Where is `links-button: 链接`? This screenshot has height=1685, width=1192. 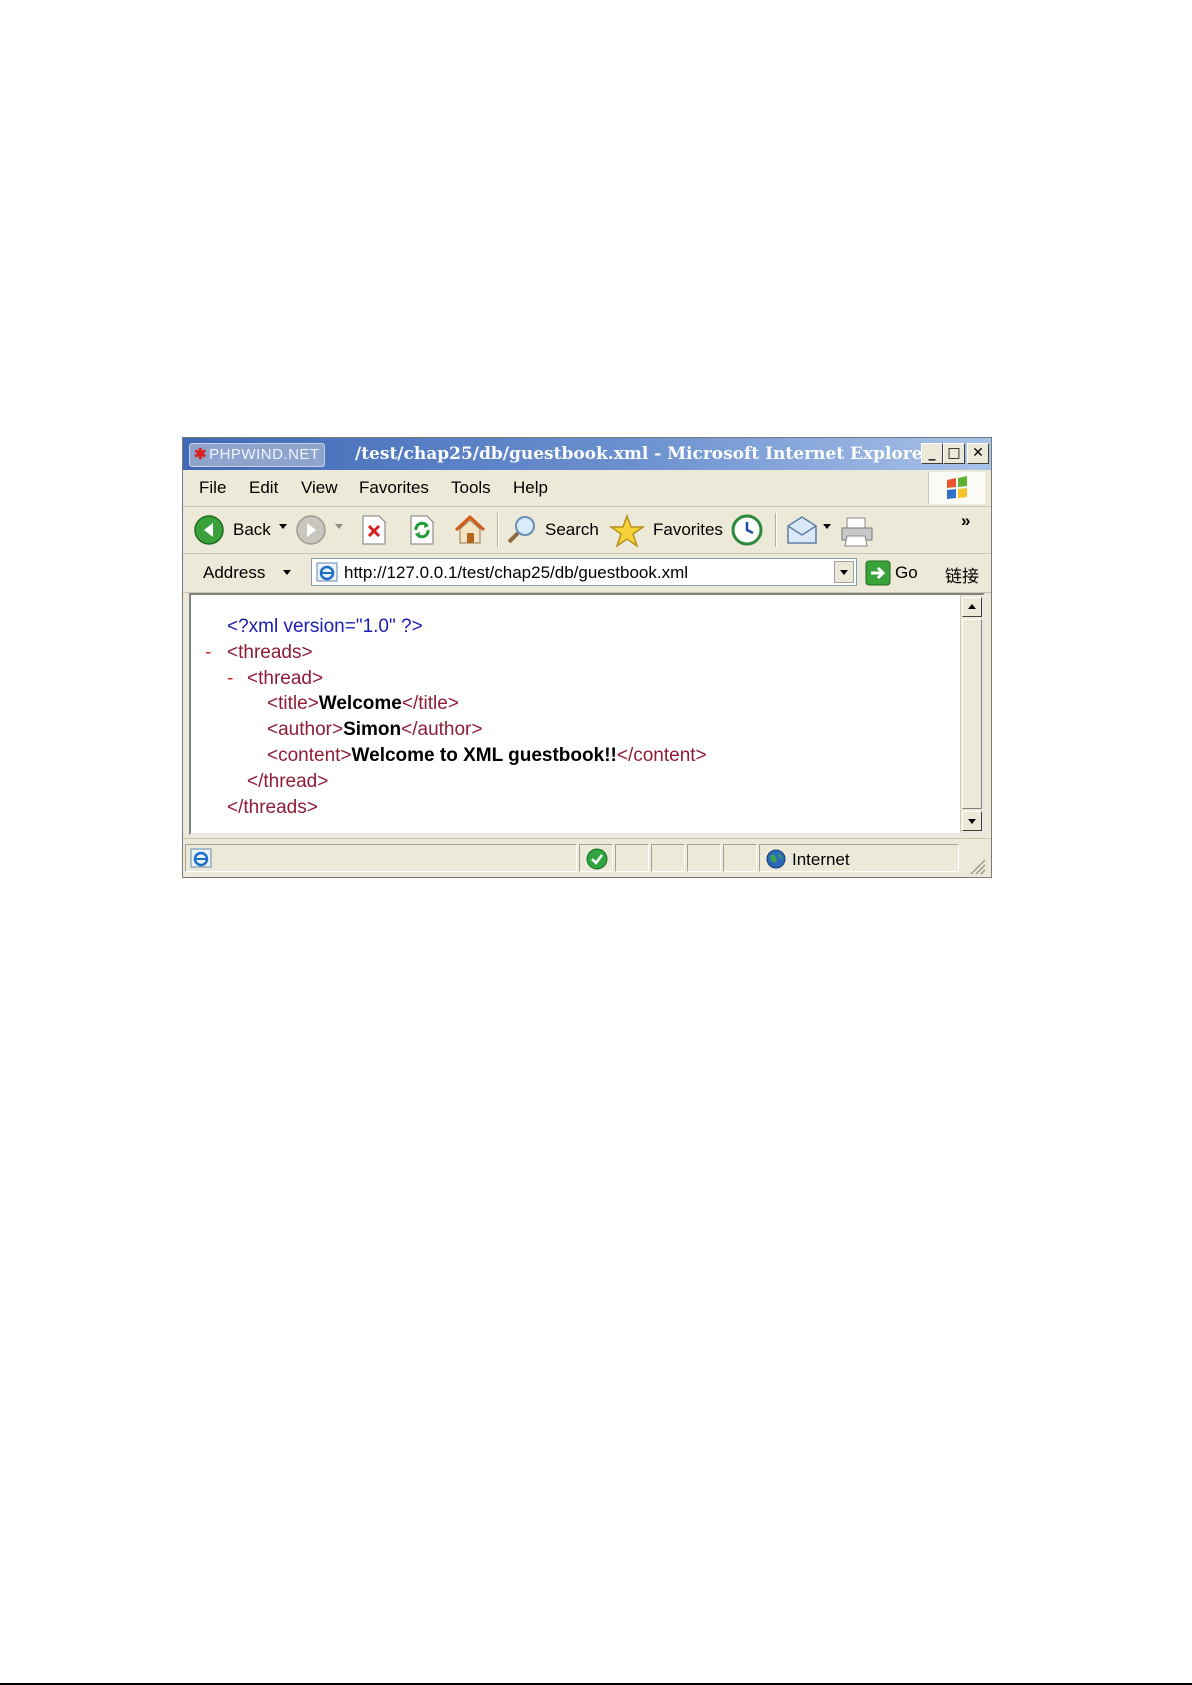 links-button: 链接 is located at coordinates (962, 574).